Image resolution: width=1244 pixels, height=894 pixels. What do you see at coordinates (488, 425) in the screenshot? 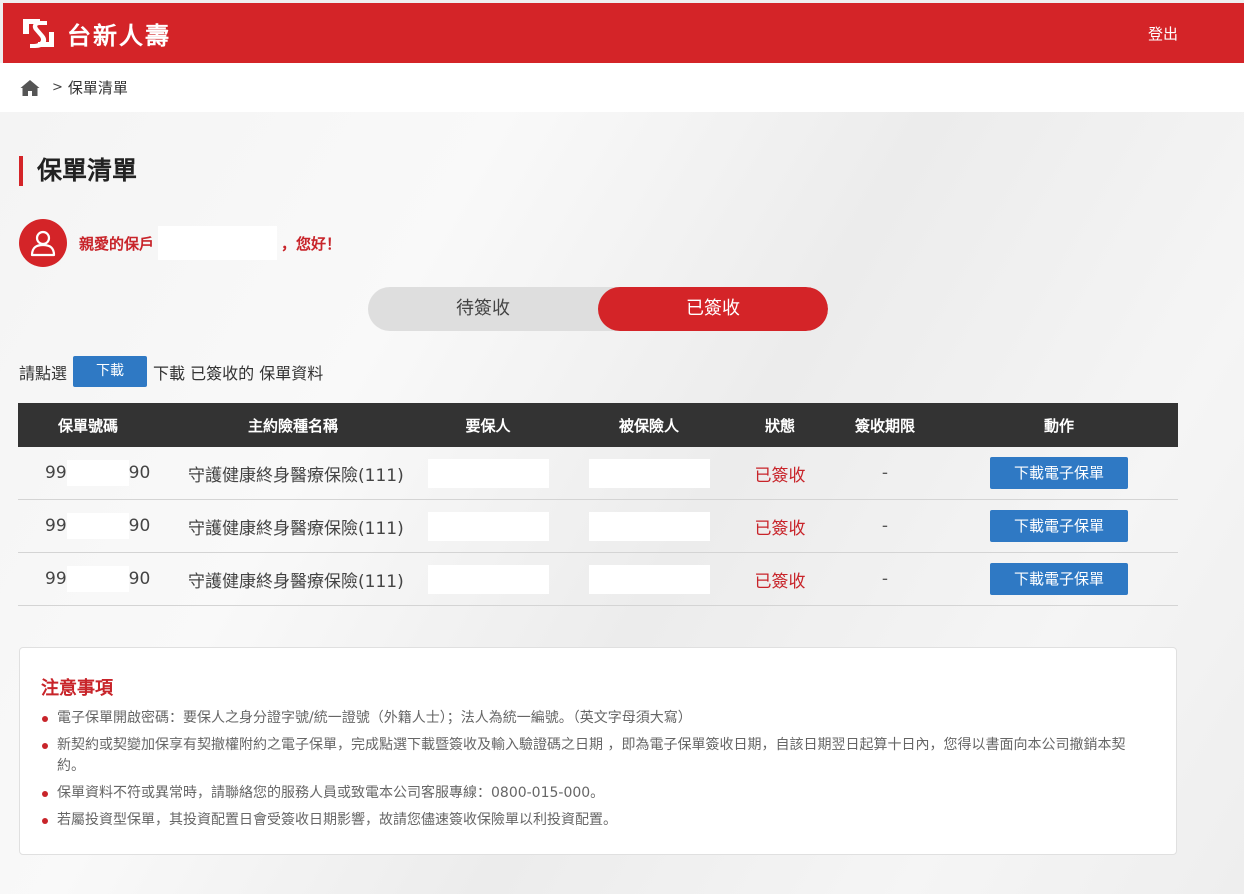
I see `column-header-applicant: 要保人` at bounding box center [488, 425].